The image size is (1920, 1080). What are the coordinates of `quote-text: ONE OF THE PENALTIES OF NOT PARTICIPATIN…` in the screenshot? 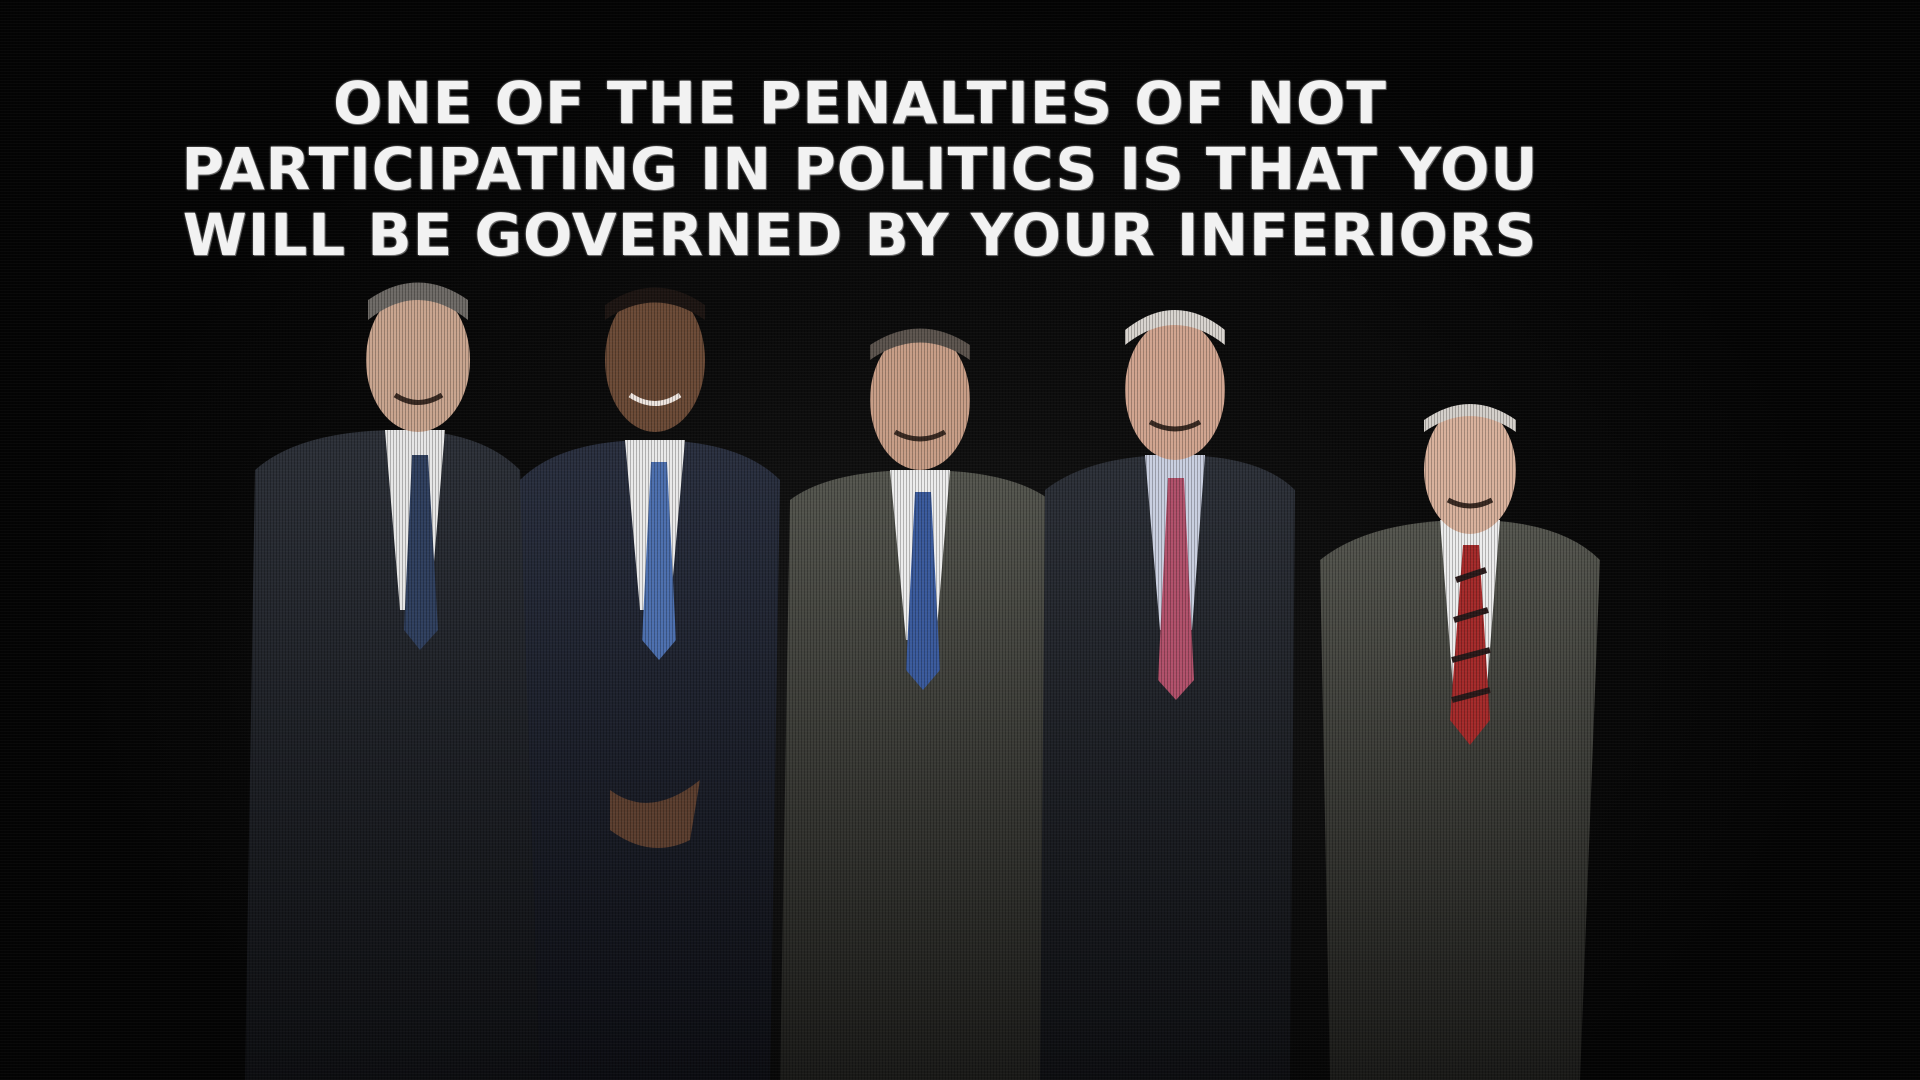 It's located at (860, 169).